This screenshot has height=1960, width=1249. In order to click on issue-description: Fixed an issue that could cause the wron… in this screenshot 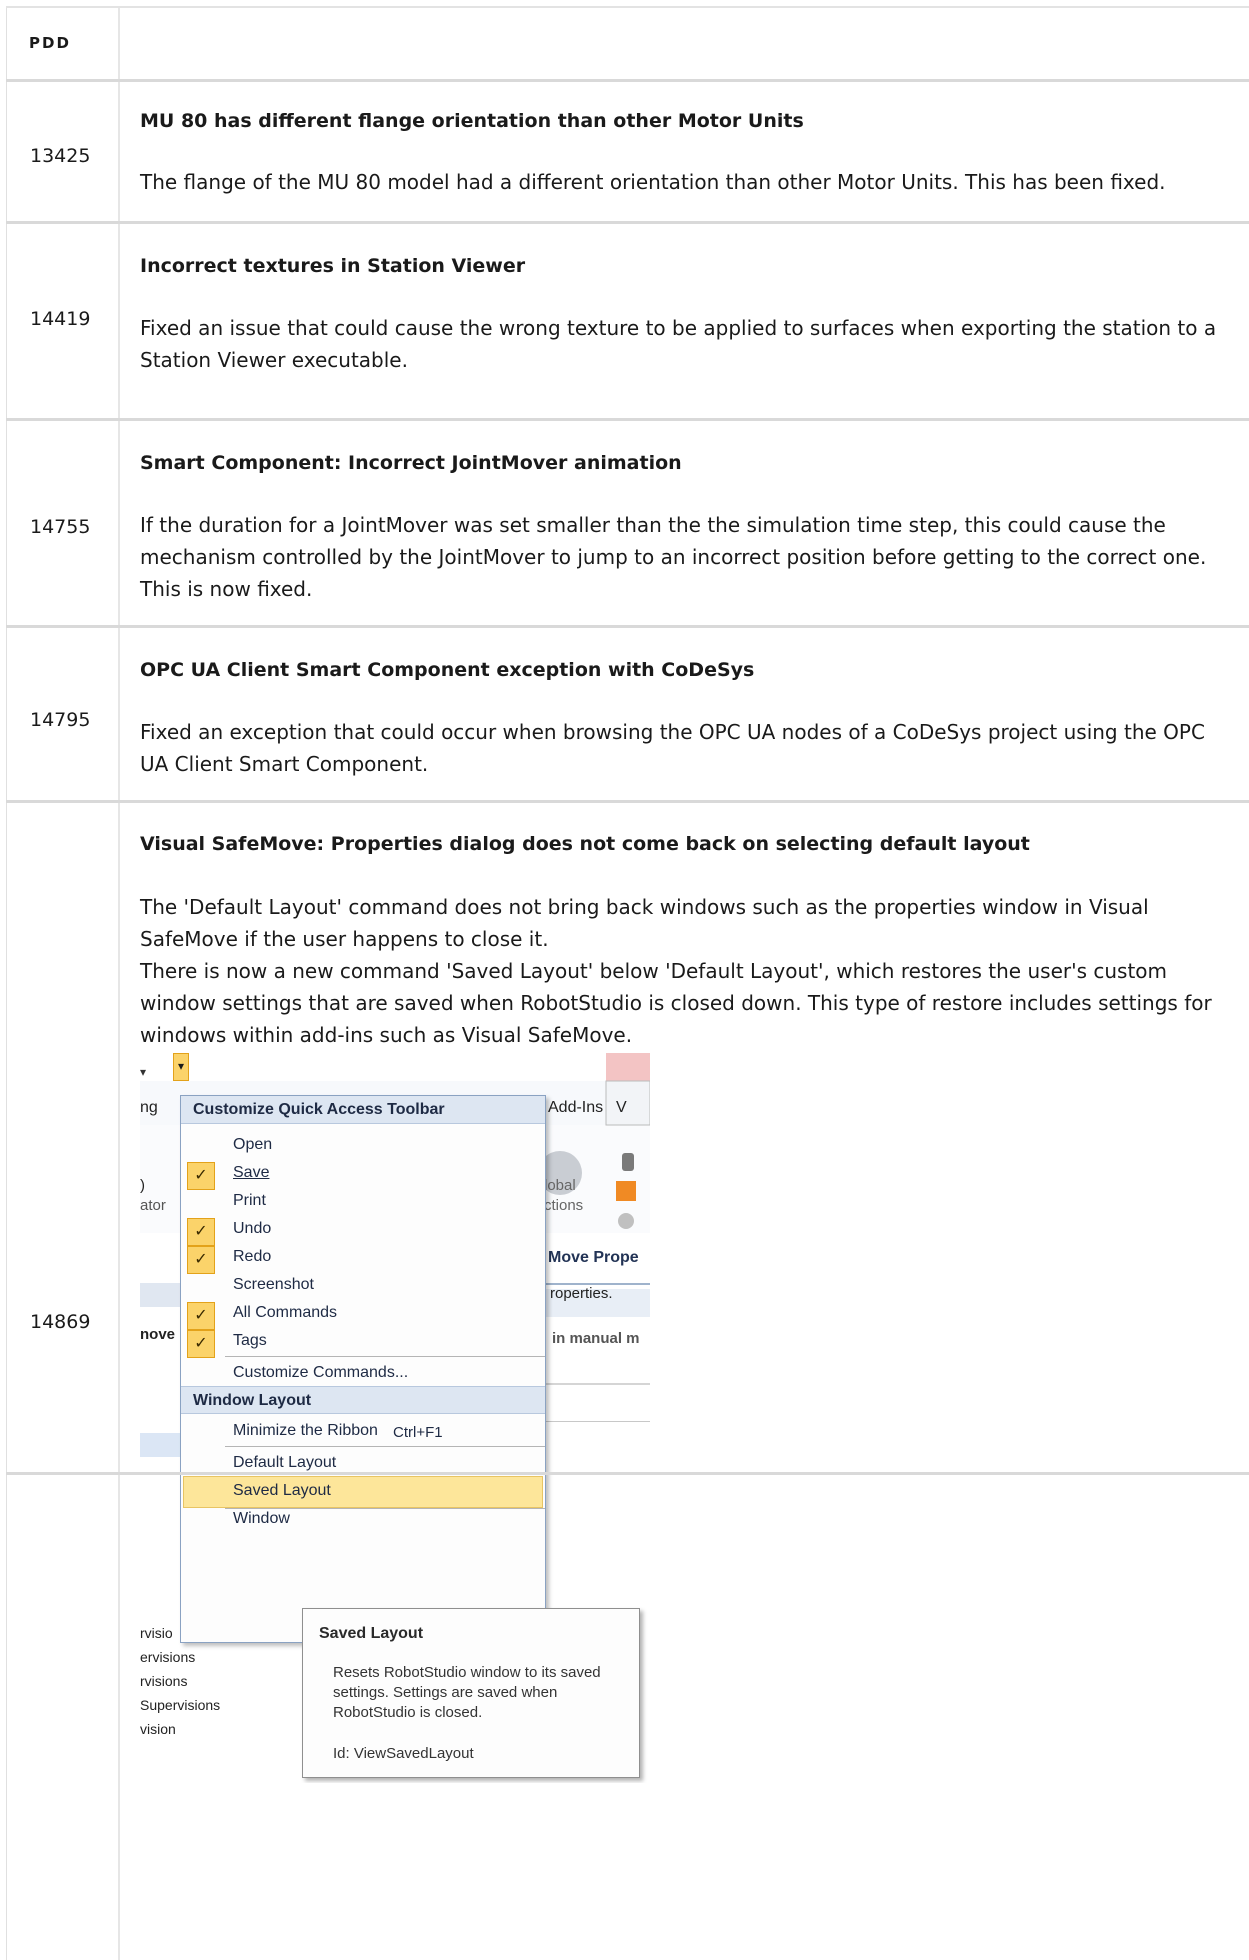, I will do `click(678, 344)`.